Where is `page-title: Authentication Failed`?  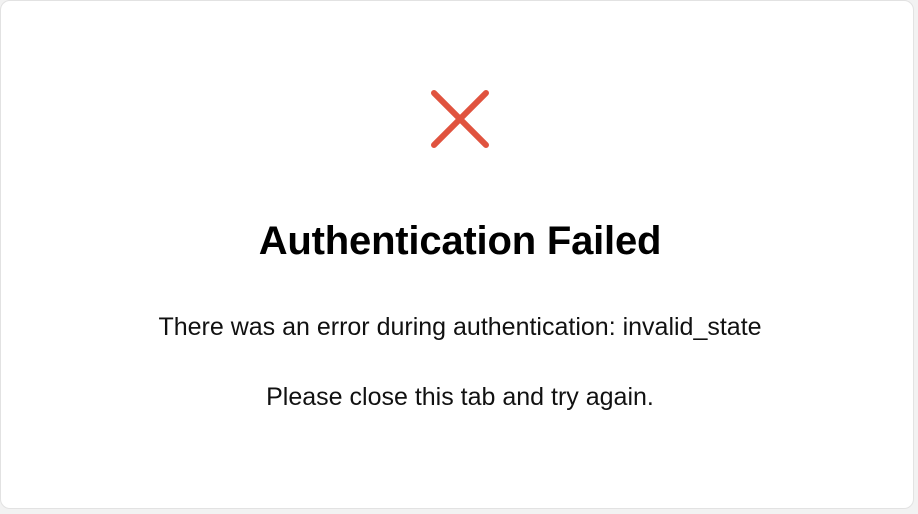
page-title: Authentication Failed is located at coordinates (460, 241).